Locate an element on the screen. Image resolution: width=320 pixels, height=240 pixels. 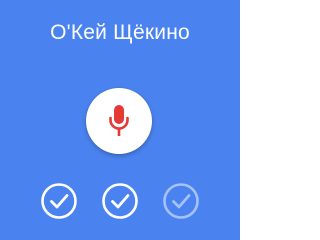
microphone-icon is located at coordinates (119, 120).